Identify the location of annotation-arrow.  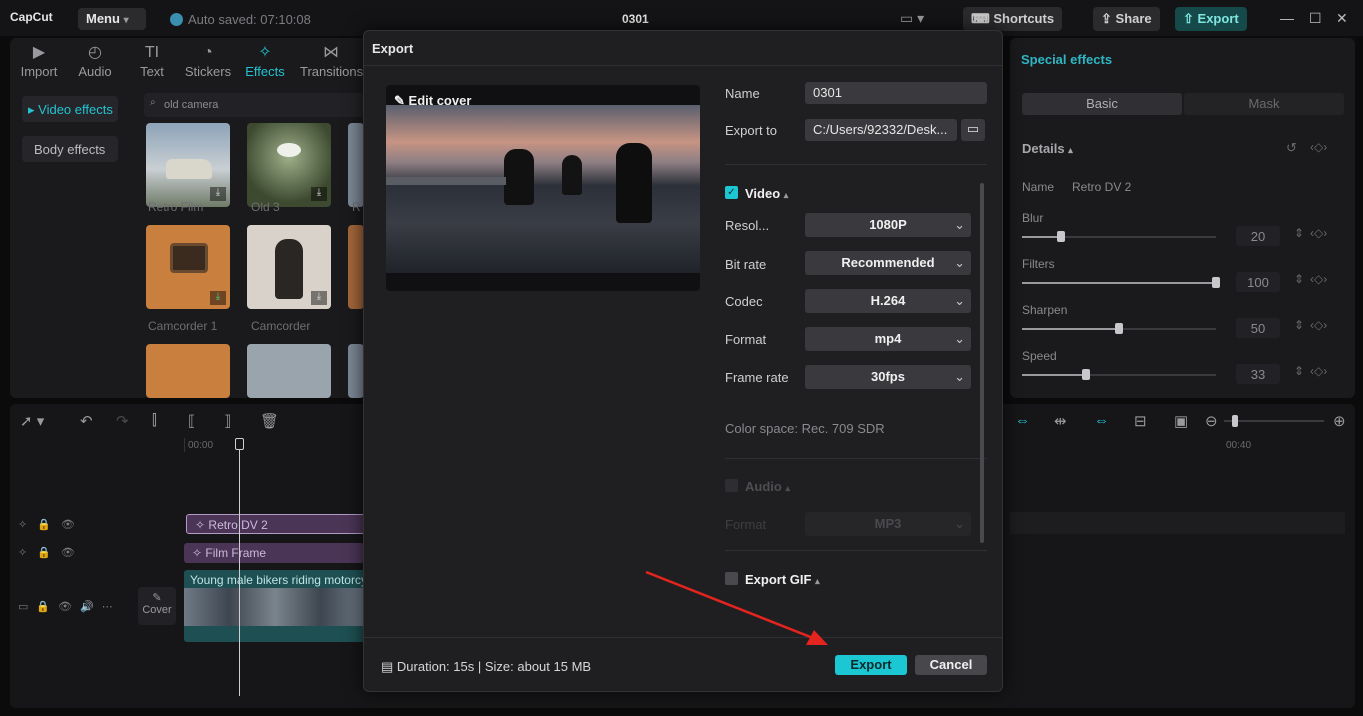
(736, 607).